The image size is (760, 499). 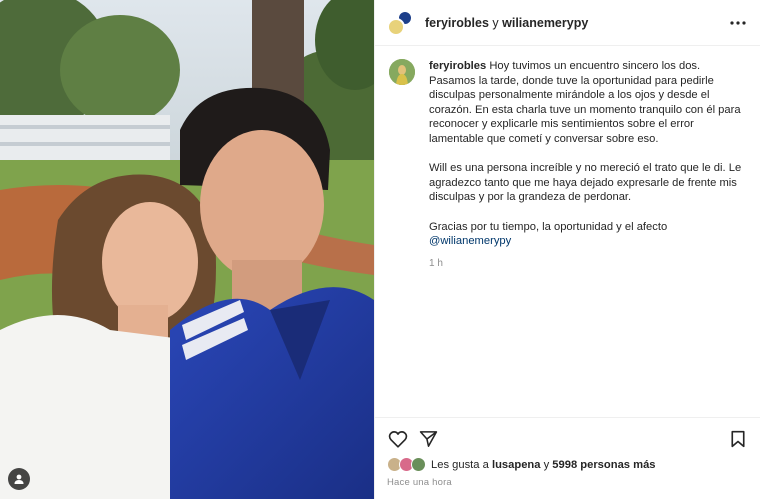 What do you see at coordinates (516, 465) in the screenshot?
I see `likes-user: lusapena` at bounding box center [516, 465].